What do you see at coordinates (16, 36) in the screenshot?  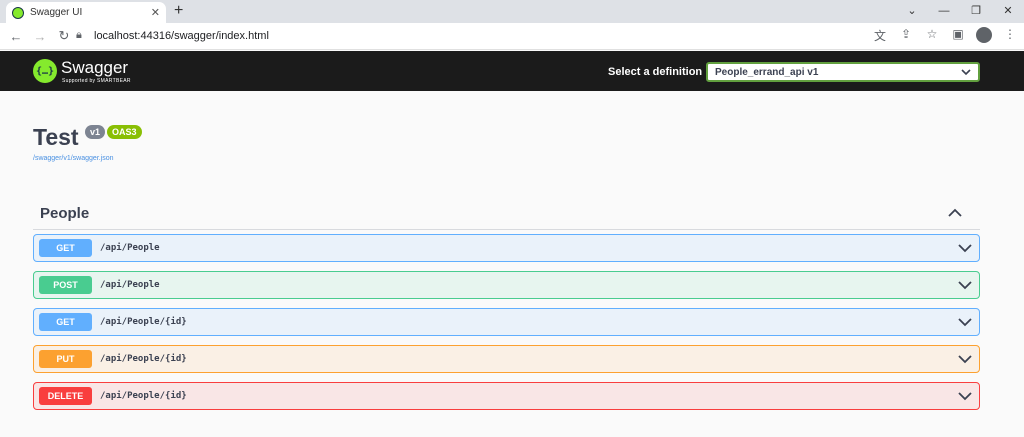 I see `back-icon: ←` at bounding box center [16, 36].